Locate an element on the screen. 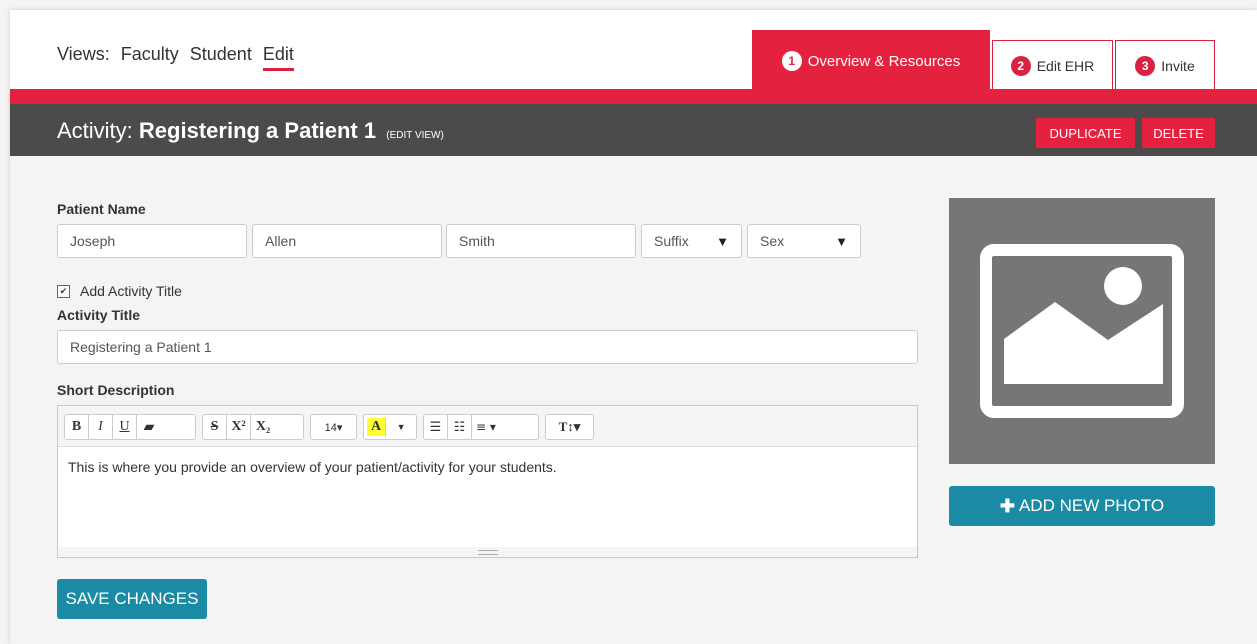 This screenshot has height=644, width=1257. photo-placeholder is located at coordinates (1082, 331).